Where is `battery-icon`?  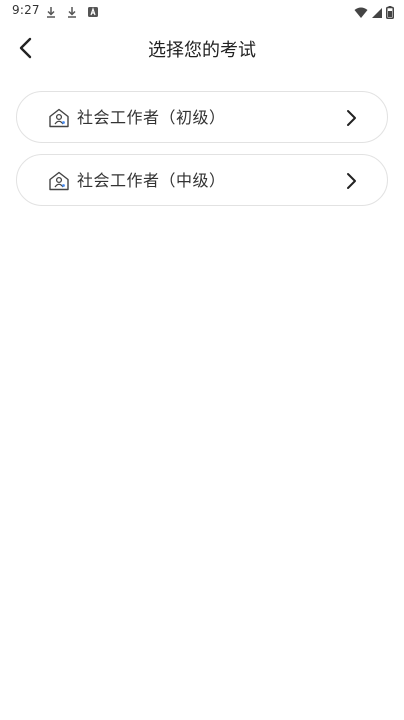 battery-icon is located at coordinates (390, 13).